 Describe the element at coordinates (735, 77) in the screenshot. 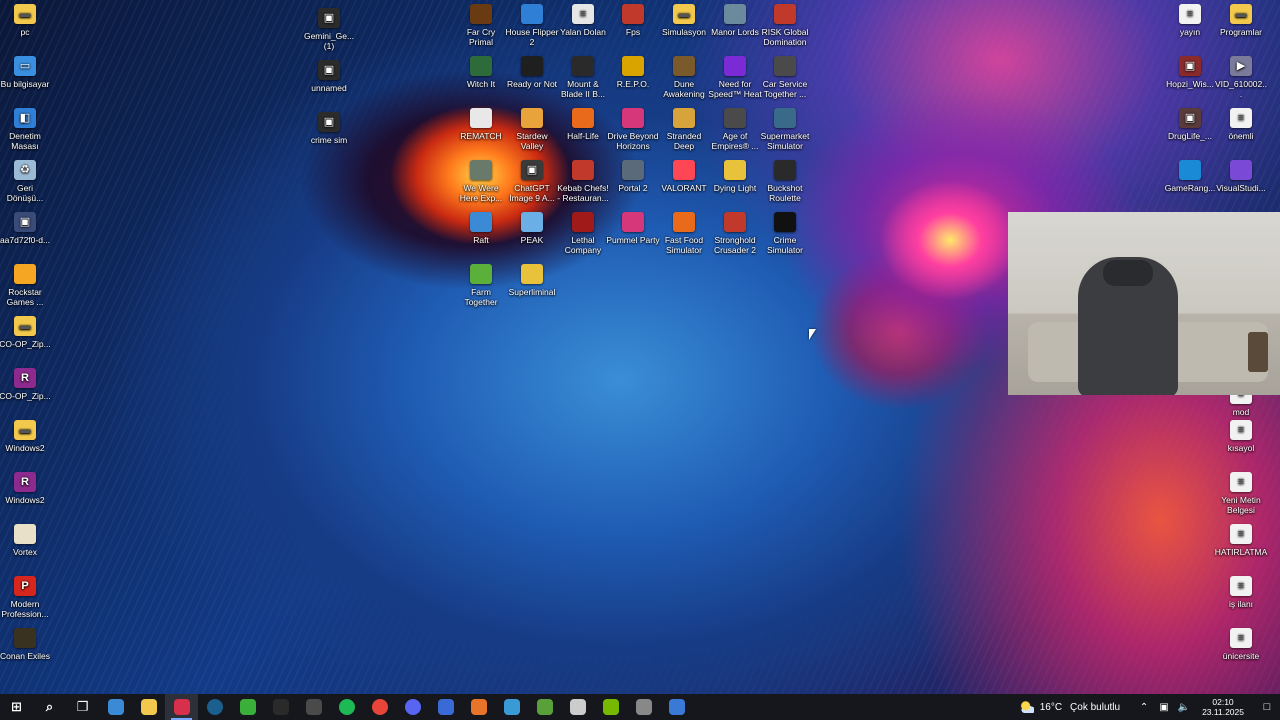

I see `desktop-shortcut: Need for Speed™ Heat` at that location.